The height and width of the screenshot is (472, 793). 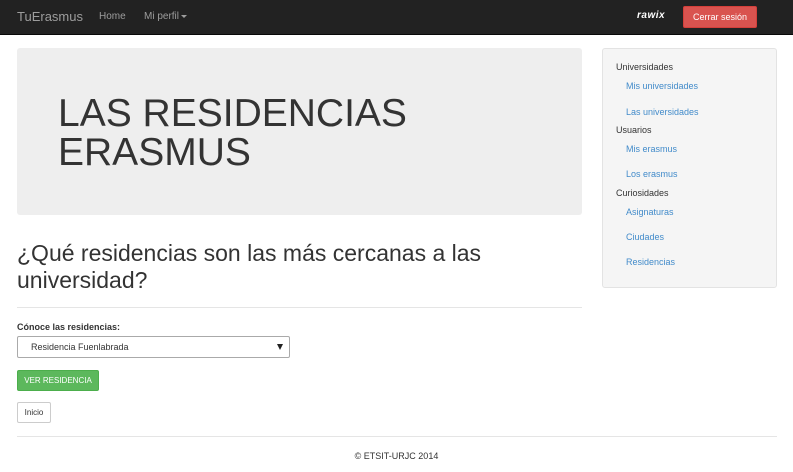 I want to click on select-value: Residencia Fuenlabrada, so click(x=80, y=347).